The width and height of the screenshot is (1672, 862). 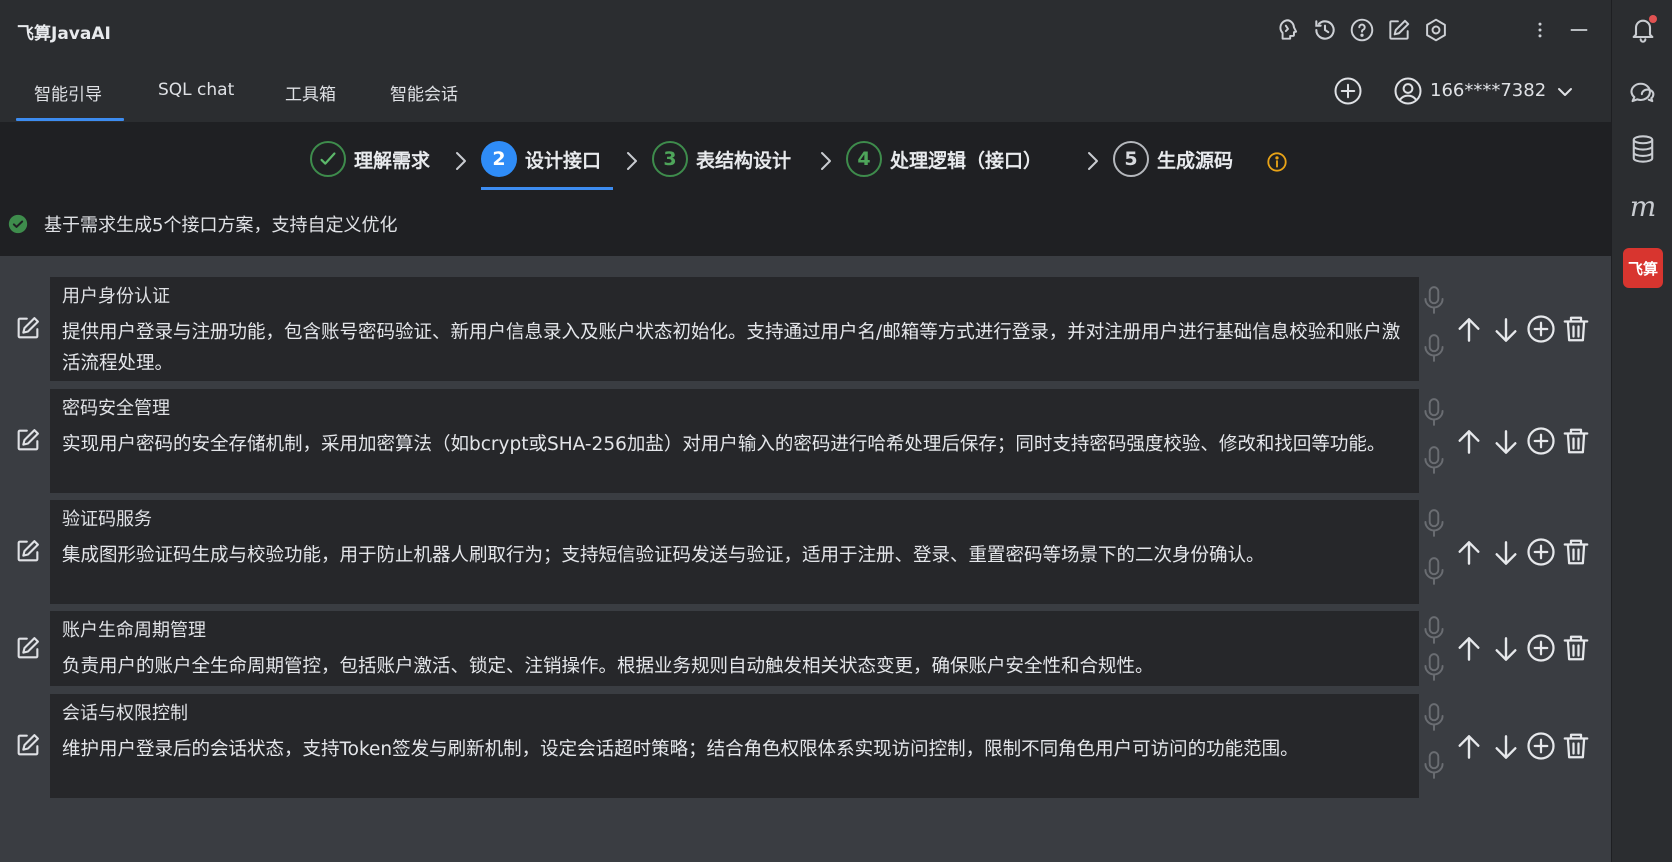 I want to click on help-icon, so click(x=1362, y=30).